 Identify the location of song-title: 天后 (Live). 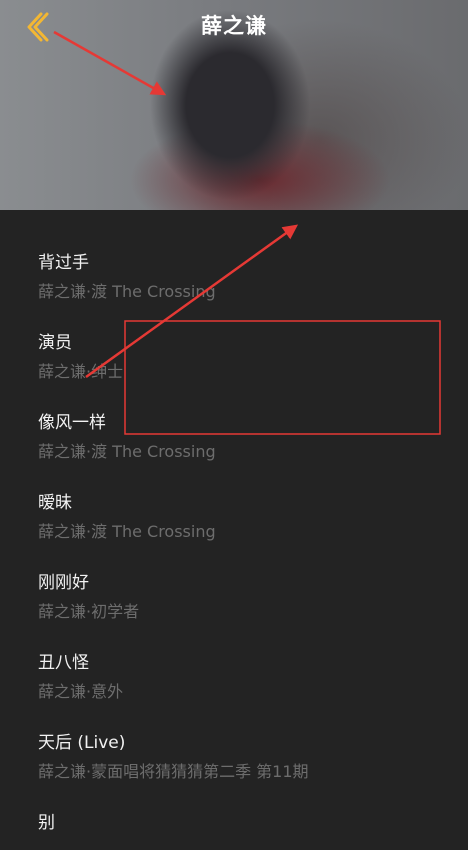
(82, 743).